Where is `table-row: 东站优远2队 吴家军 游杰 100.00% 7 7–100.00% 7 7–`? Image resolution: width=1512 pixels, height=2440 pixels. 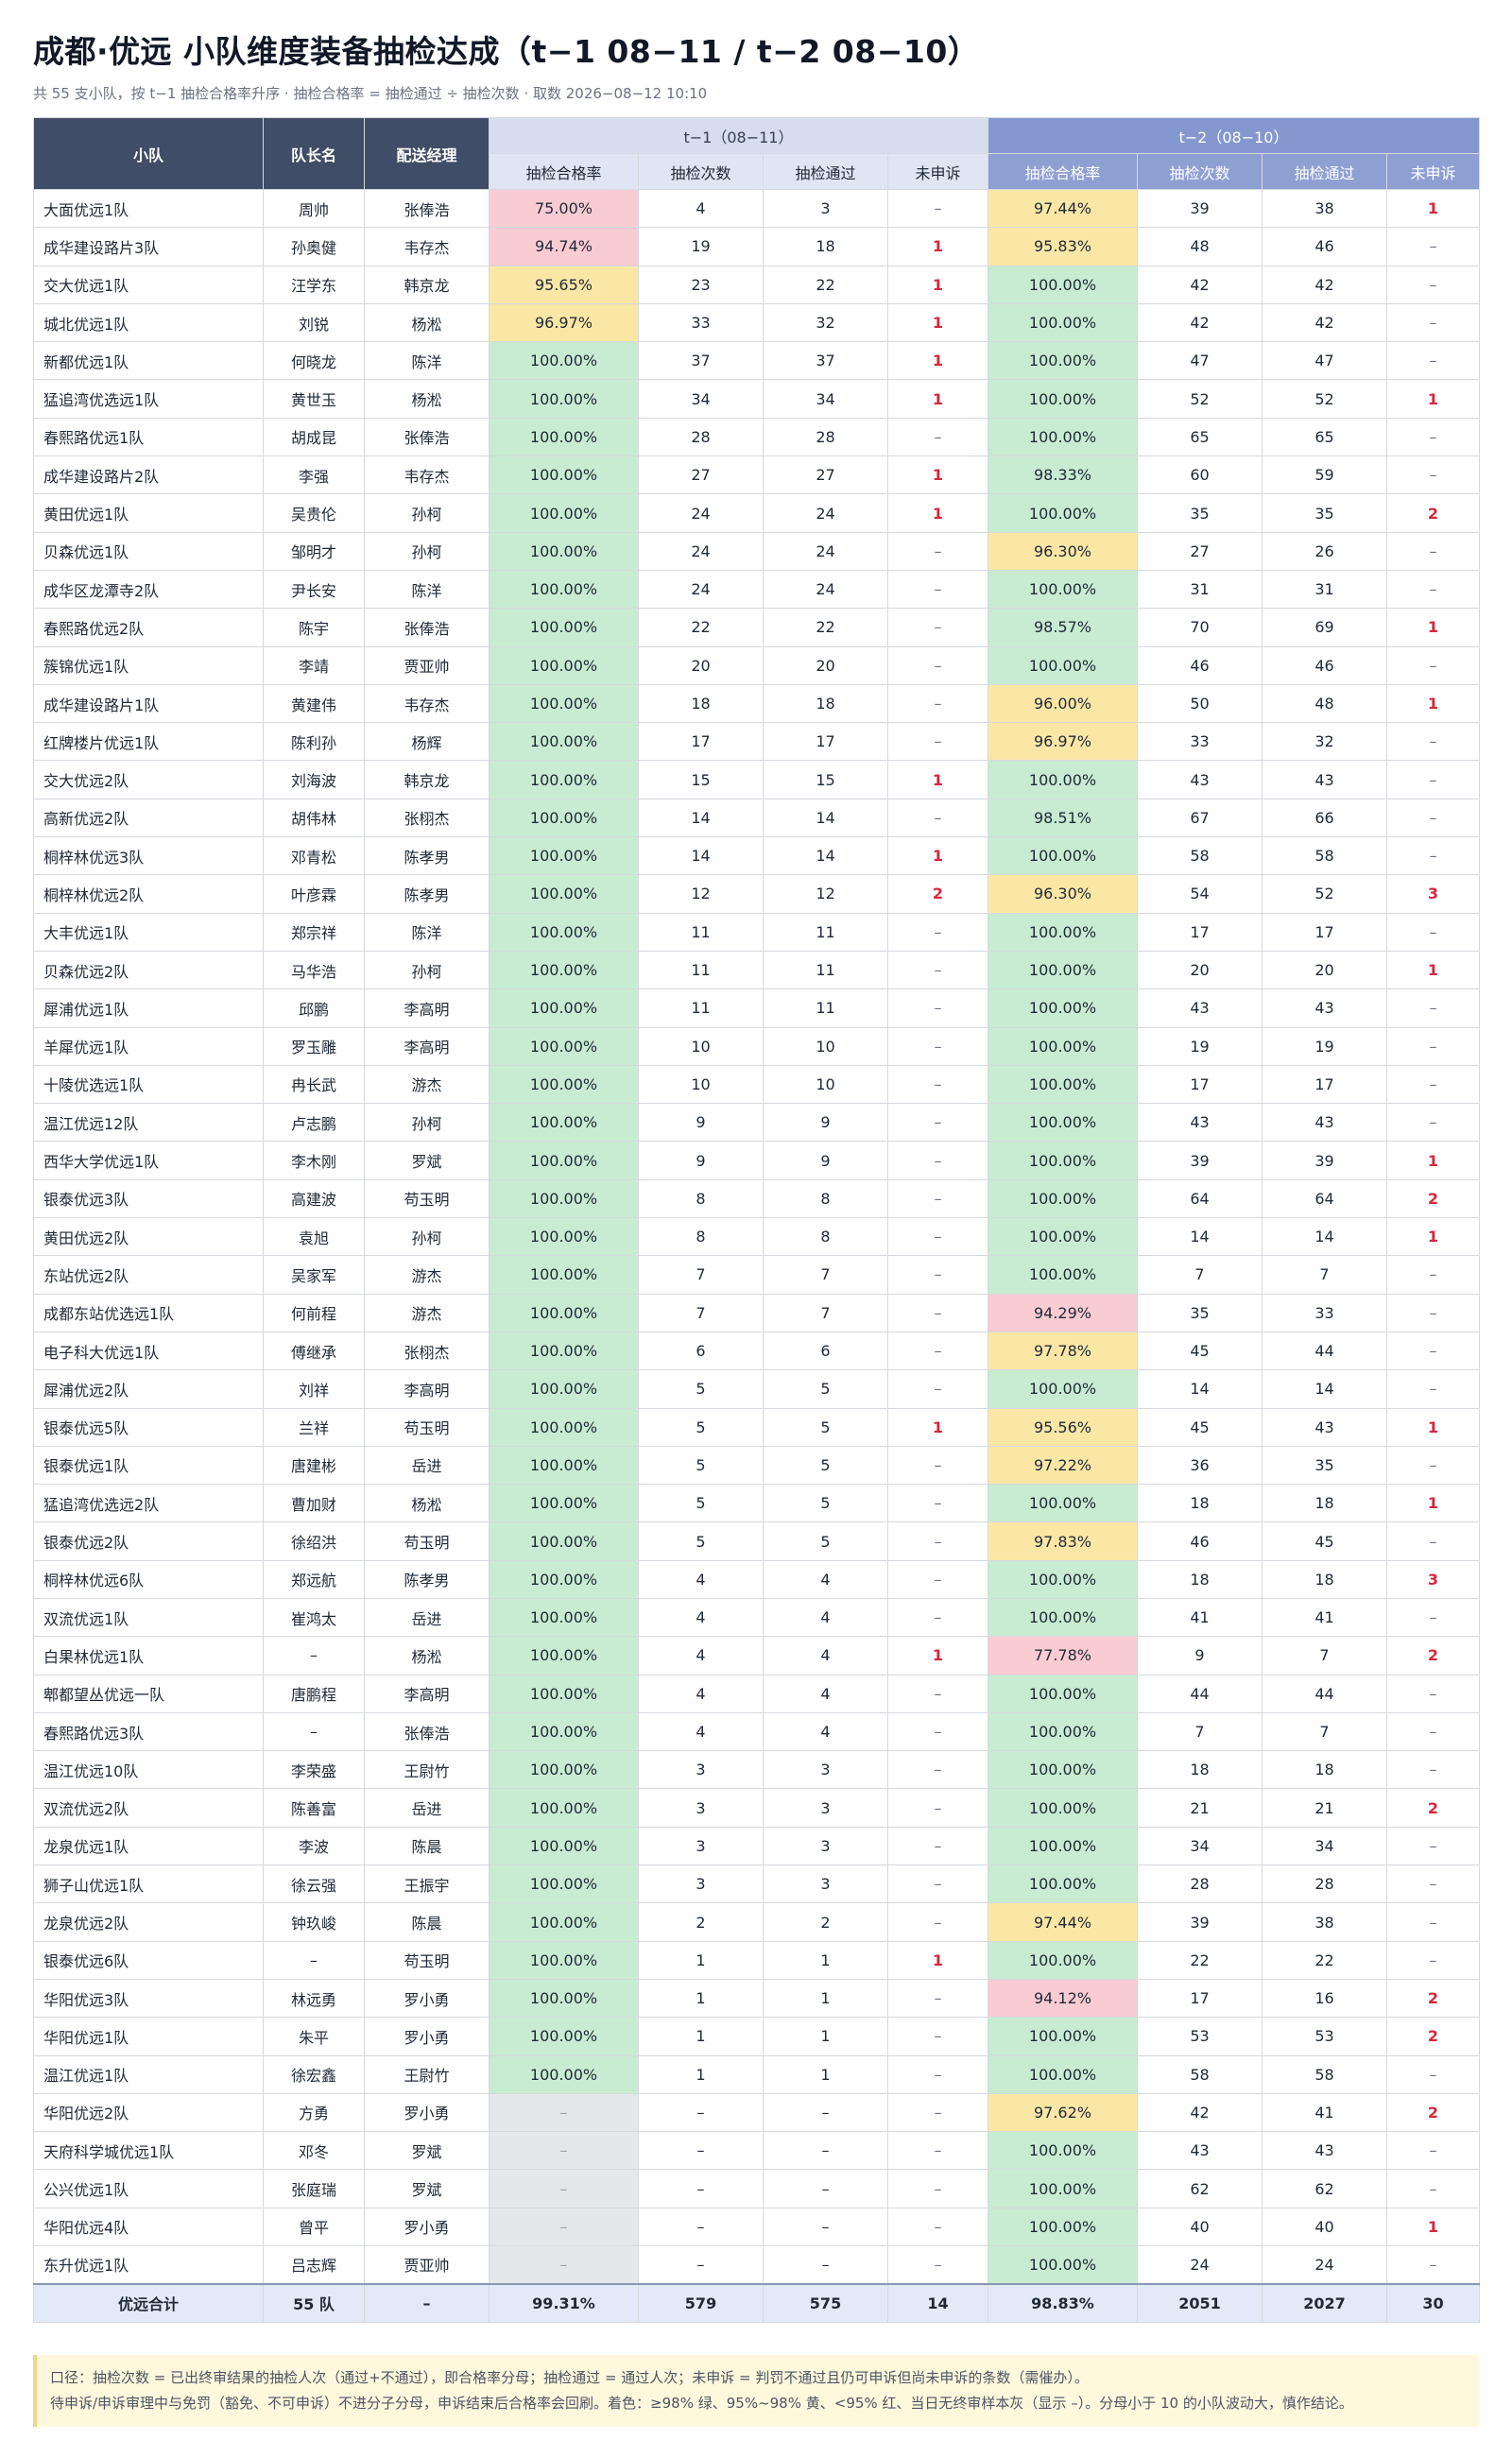 table-row: 东站优远2队 吴家军 游杰 100.00% 7 7–100.00% 7 7– is located at coordinates (756, 1275).